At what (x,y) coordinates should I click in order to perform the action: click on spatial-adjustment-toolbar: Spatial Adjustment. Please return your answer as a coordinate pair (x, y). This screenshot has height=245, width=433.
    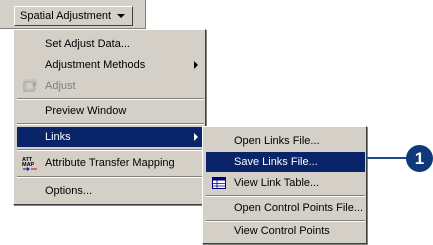
    Looking at the image, I should click on (73, 14).